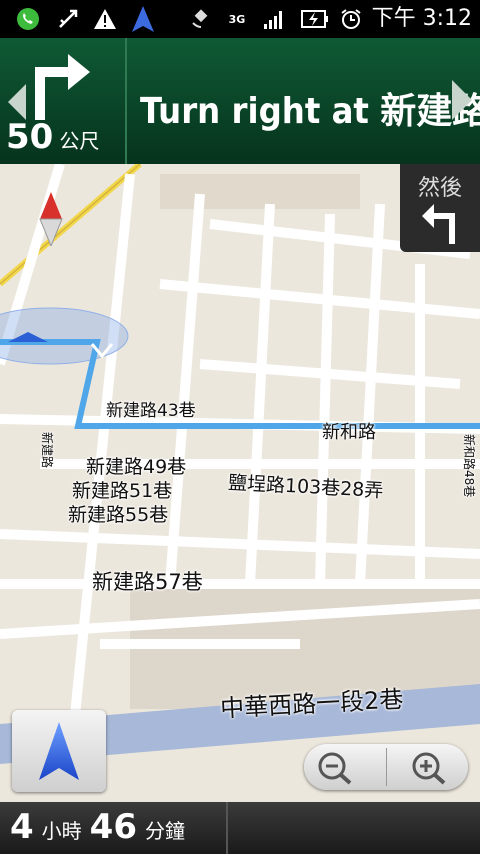 The width and height of the screenshot is (480, 854). What do you see at coordinates (47, 450) in the screenshot?
I see `street-label: 新建路` at bounding box center [47, 450].